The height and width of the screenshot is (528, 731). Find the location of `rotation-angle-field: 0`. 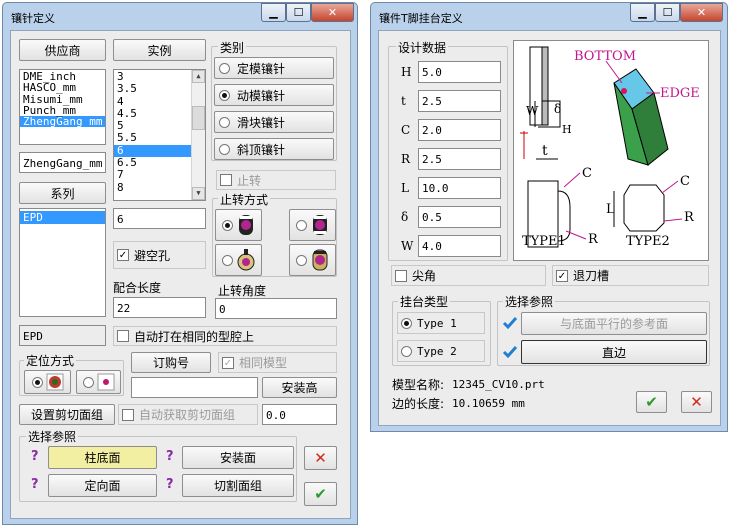

rotation-angle-field: 0 is located at coordinates (276, 308).